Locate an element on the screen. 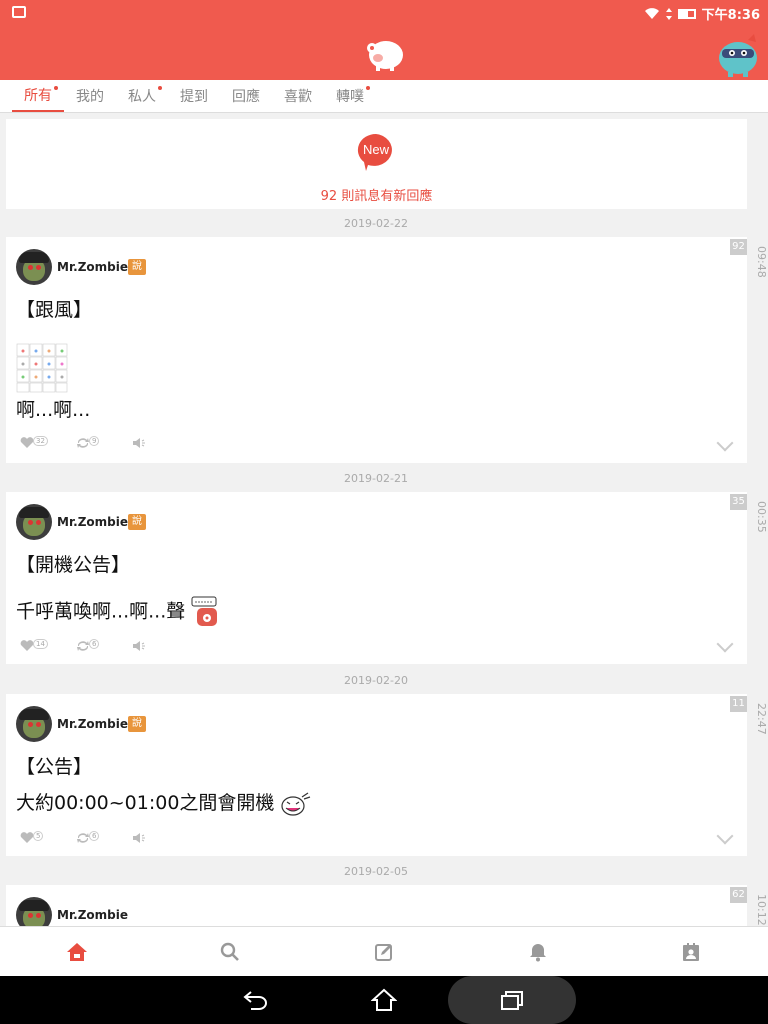 The width and height of the screenshot is (768, 1024). post-title: 【跟風】 is located at coordinates (54, 310).